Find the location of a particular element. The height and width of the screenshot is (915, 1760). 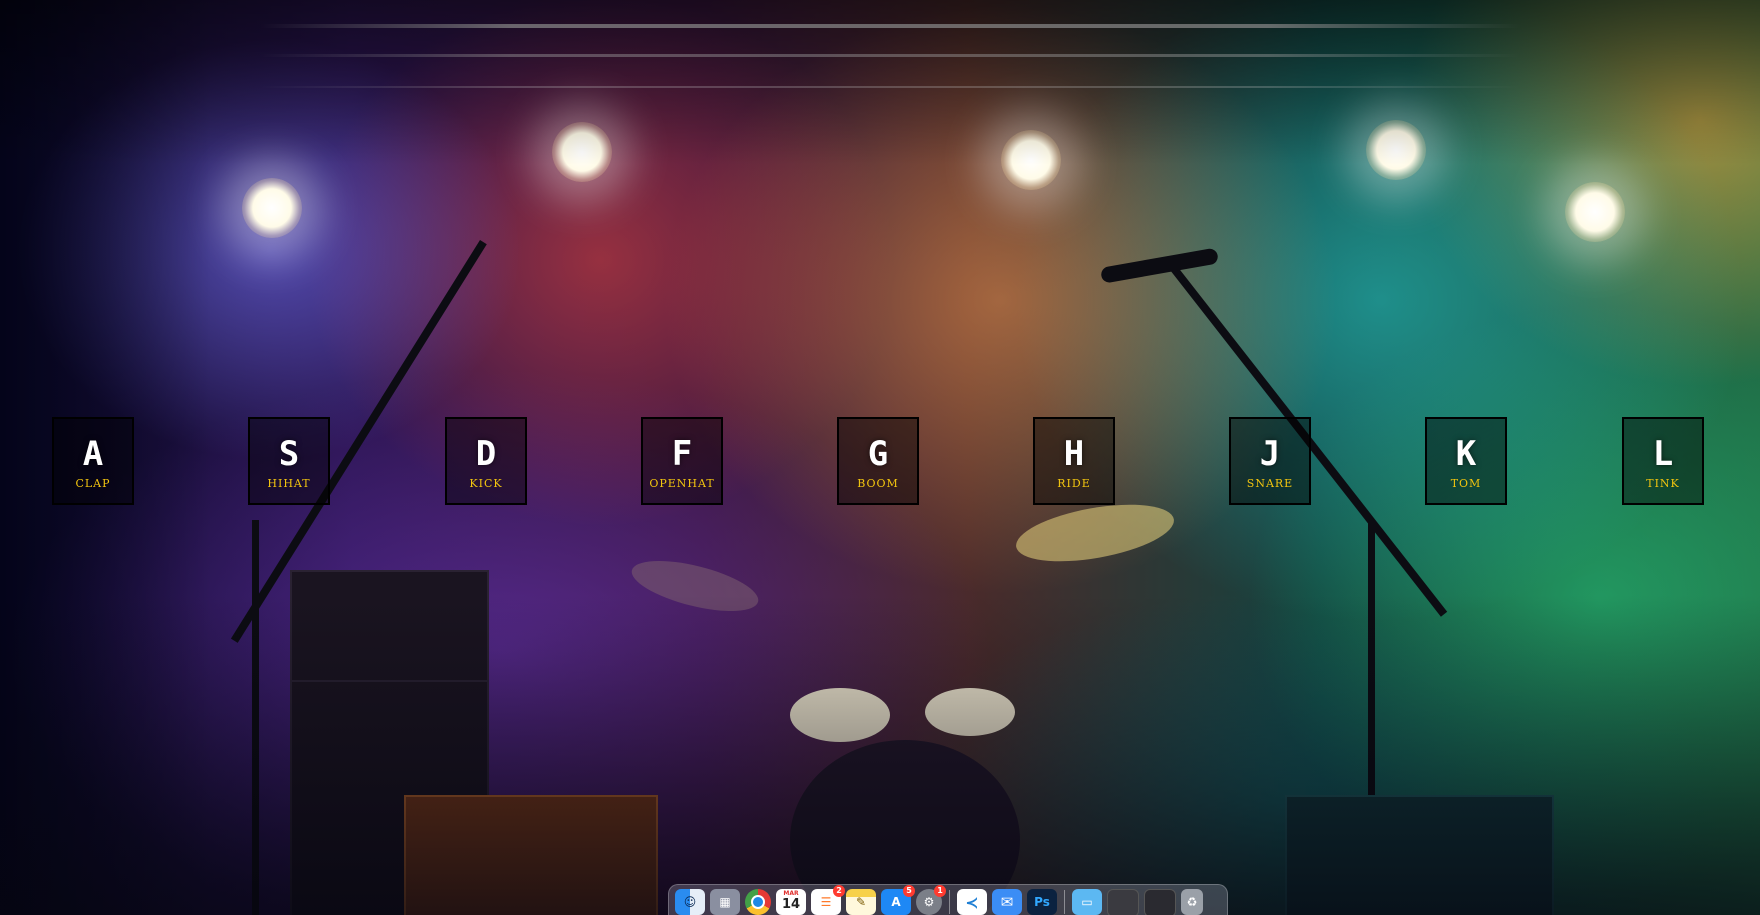

key-sound-label: tink is located at coordinates (1663, 483).